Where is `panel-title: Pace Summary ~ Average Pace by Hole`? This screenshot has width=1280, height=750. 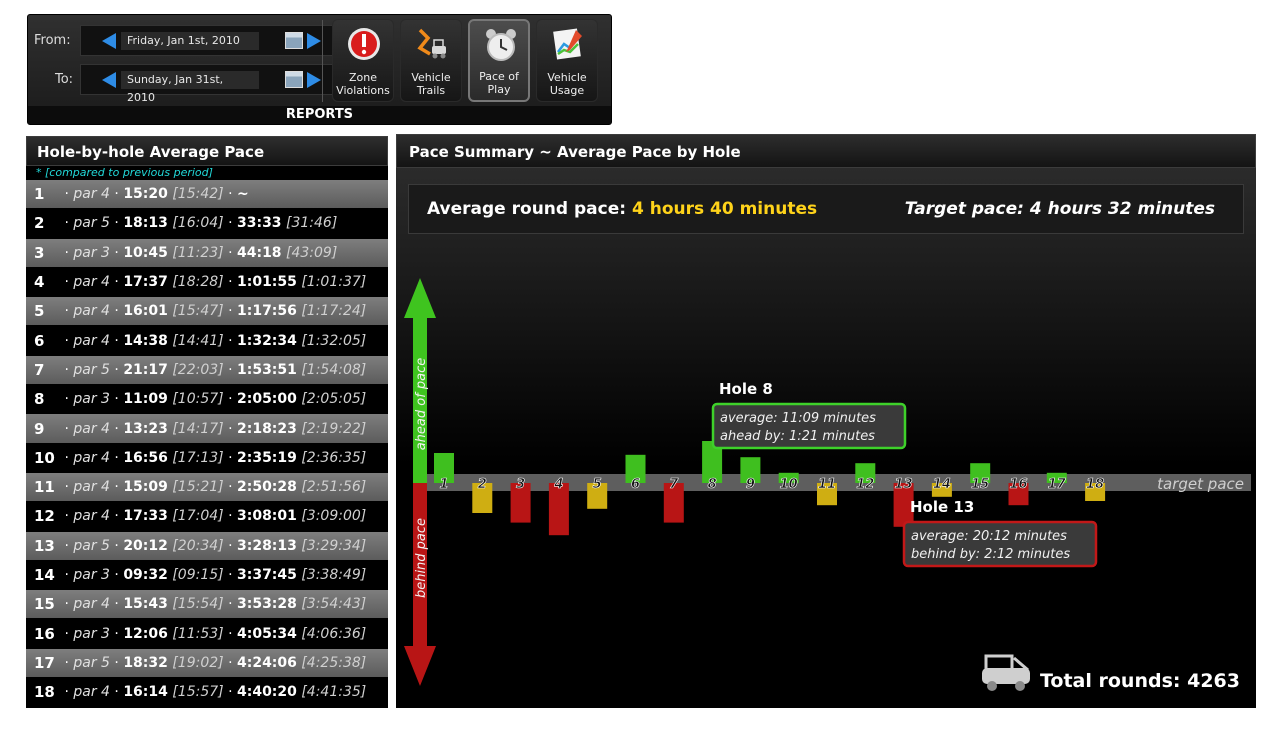 panel-title: Pace Summary ~ Average Pace by Hole is located at coordinates (826, 151).